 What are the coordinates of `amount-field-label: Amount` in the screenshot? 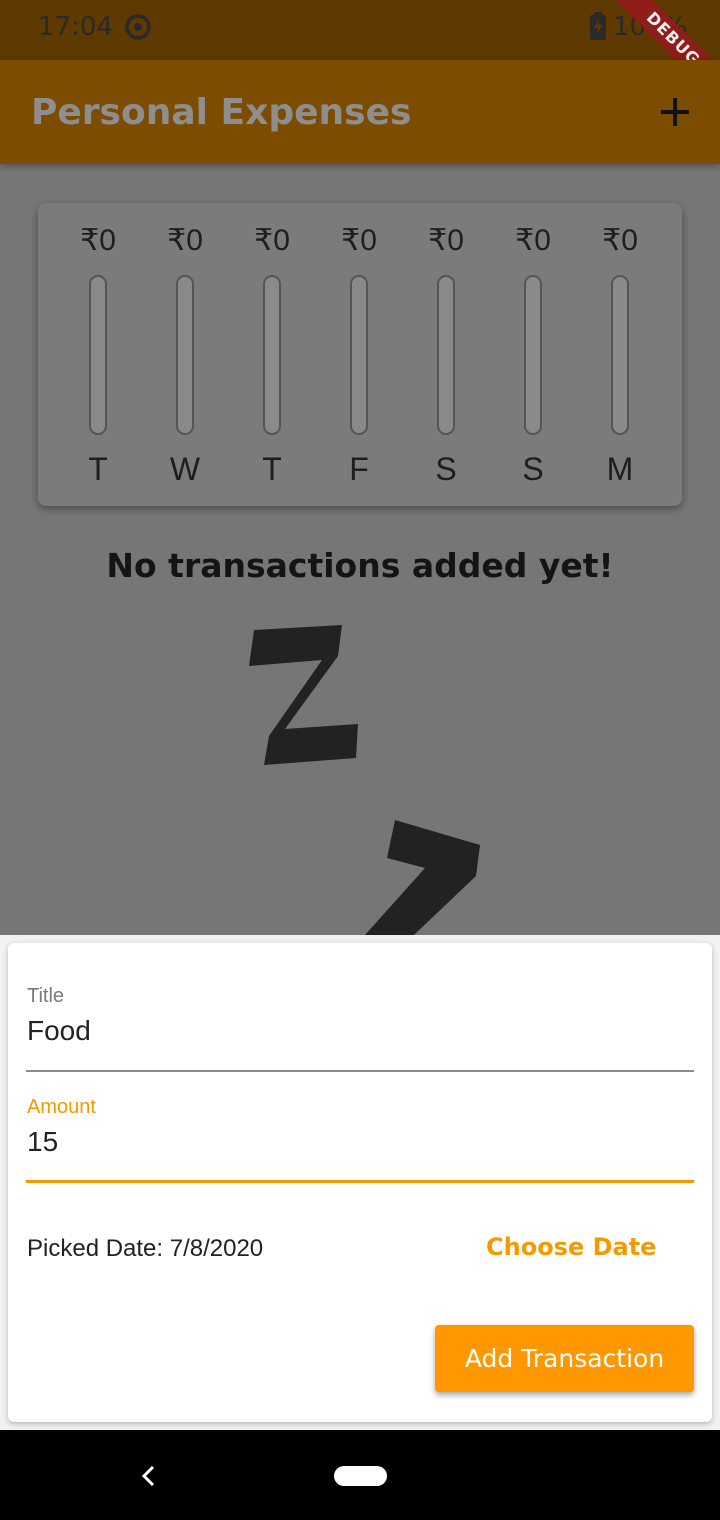 It's located at (61, 1107).